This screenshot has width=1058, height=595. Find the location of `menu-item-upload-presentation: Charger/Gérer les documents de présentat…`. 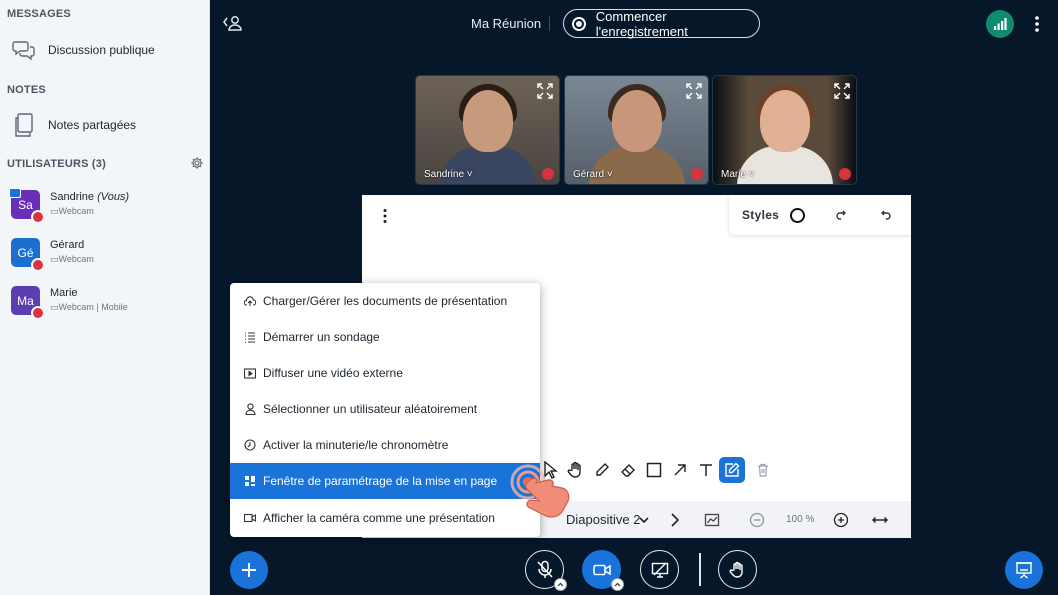

menu-item-upload-presentation: Charger/Gérer les documents de présentat… is located at coordinates (385, 301).